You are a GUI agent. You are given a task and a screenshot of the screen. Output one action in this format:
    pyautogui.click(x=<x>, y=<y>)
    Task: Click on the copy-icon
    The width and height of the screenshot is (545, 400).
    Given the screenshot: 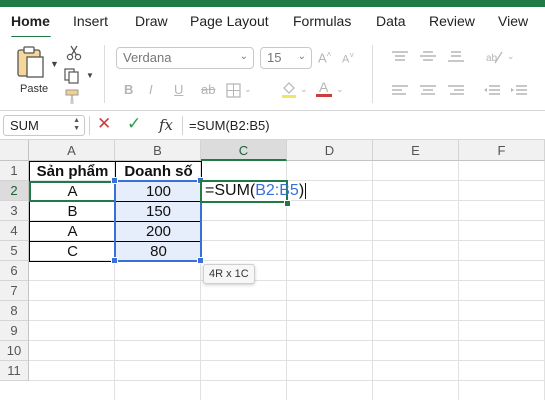 What is the action you would take?
    pyautogui.click(x=72, y=76)
    